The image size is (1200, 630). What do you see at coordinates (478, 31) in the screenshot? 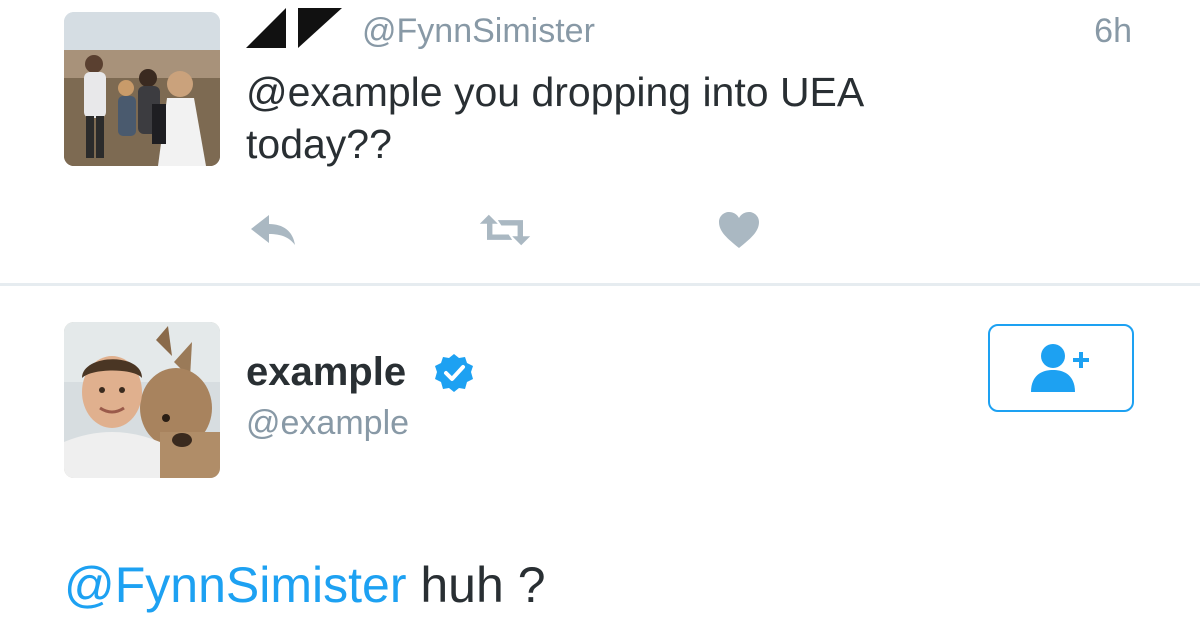
I see `author-handle: @FynnSimister` at bounding box center [478, 31].